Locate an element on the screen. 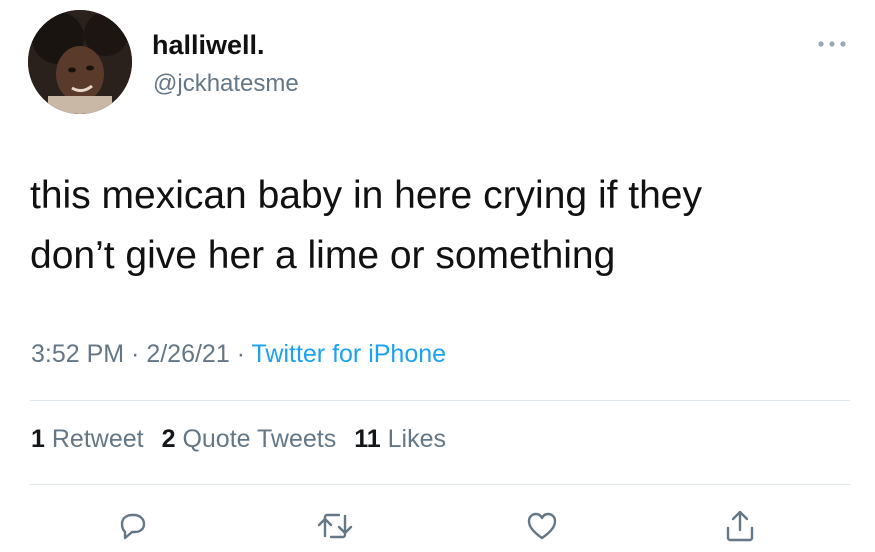 This screenshot has height=552, width=875. quote-tweets-count: 2 is located at coordinates (168, 439).